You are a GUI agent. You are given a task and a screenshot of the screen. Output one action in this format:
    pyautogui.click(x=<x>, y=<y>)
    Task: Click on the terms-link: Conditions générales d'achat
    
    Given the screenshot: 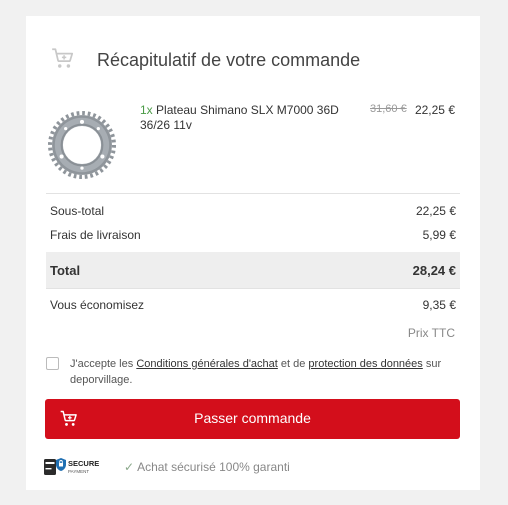 What is the action you would take?
    pyautogui.click(x=207, y=364)
    